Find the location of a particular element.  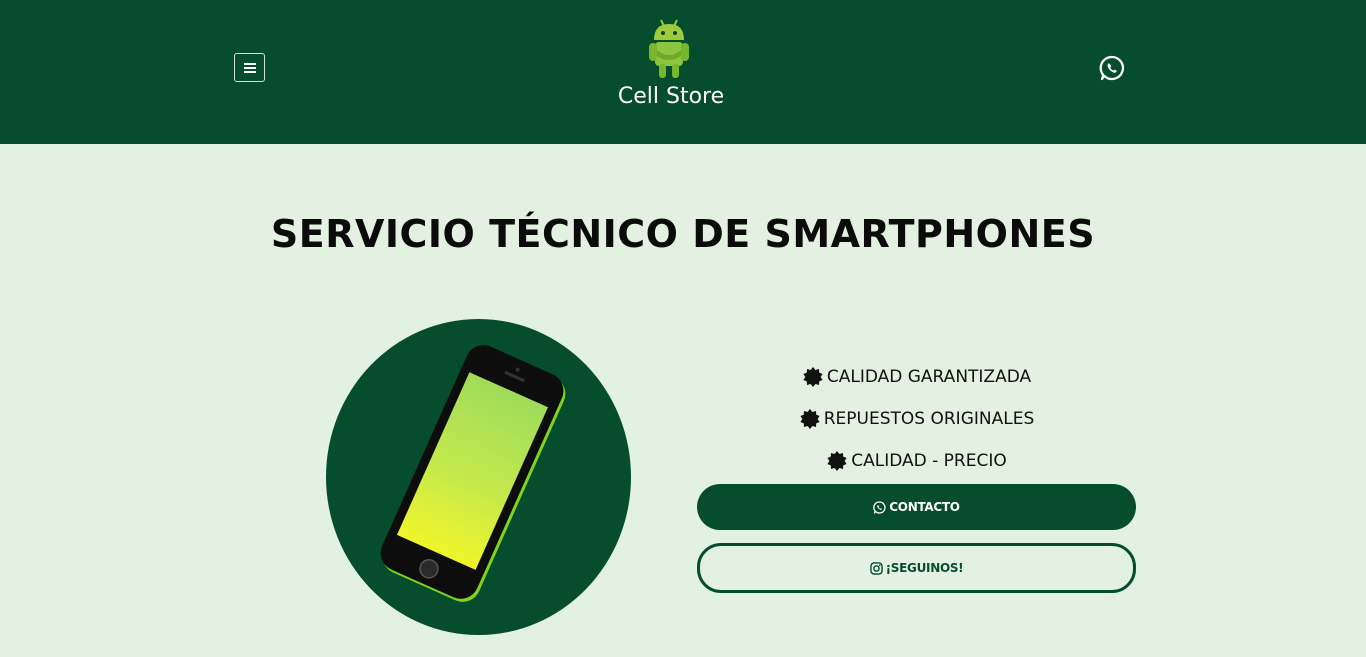

contact-button: CONTACTO is located at coordinates (916, 507).